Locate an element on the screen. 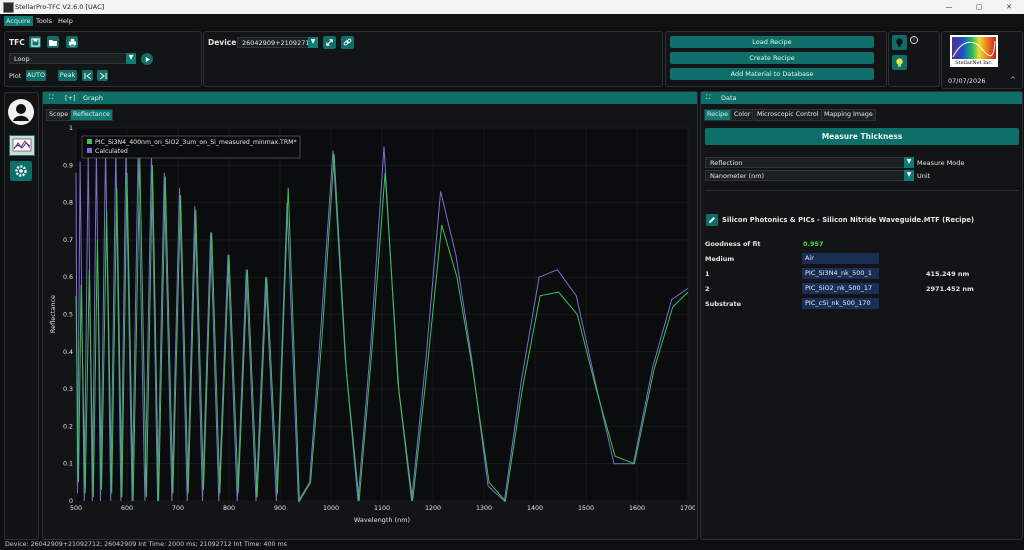 The width and height of the screenshot is (1024, 550). y-tick-label: 0.8 is located at coordinates (68, 203).